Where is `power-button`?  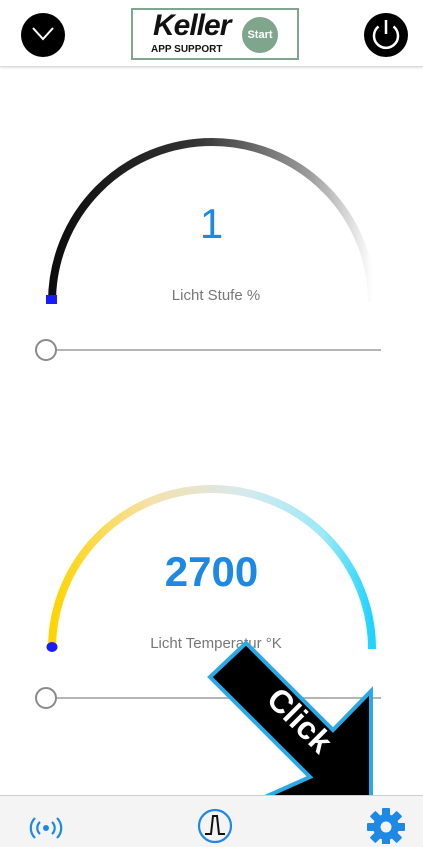 power-button is located at coordinates (386, 35).